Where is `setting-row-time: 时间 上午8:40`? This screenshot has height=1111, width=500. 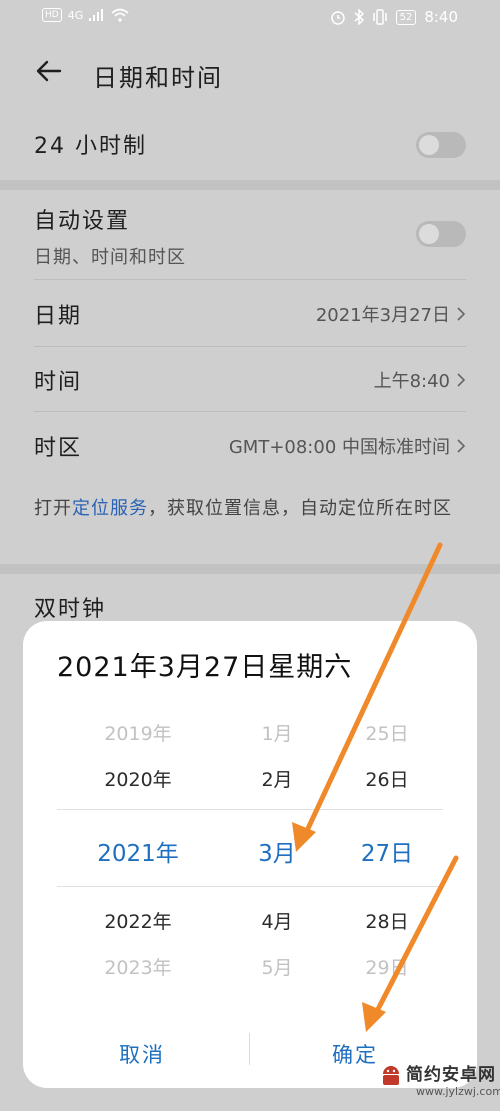 setting-row-time: 时间 上午8:40 is located at coordinates (250, 382).